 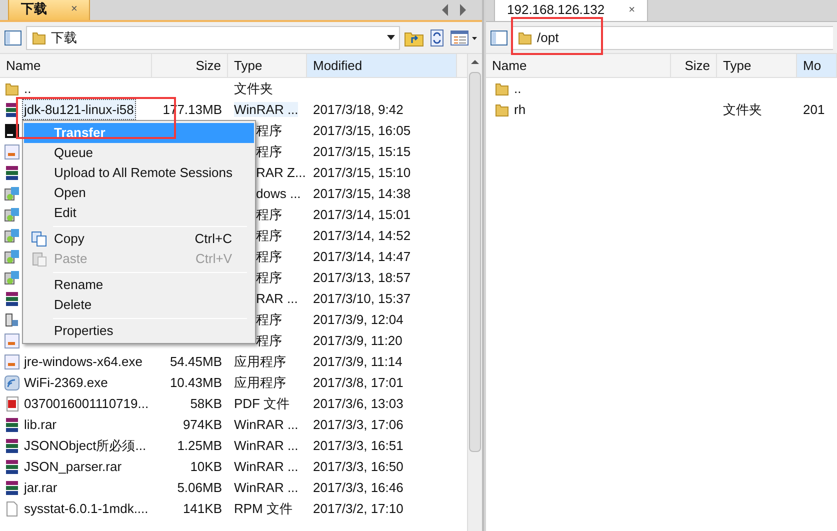 I want to click on file-name: JSON_parser.rar, so click(x=73, y=467).